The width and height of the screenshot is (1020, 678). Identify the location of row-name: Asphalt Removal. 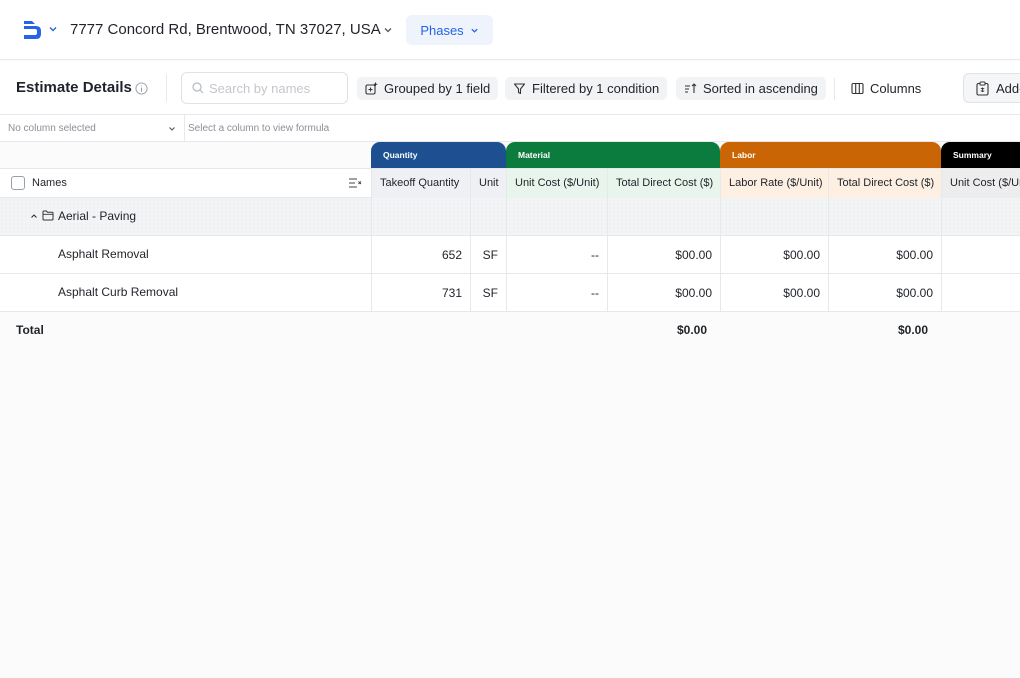
(103, 254).